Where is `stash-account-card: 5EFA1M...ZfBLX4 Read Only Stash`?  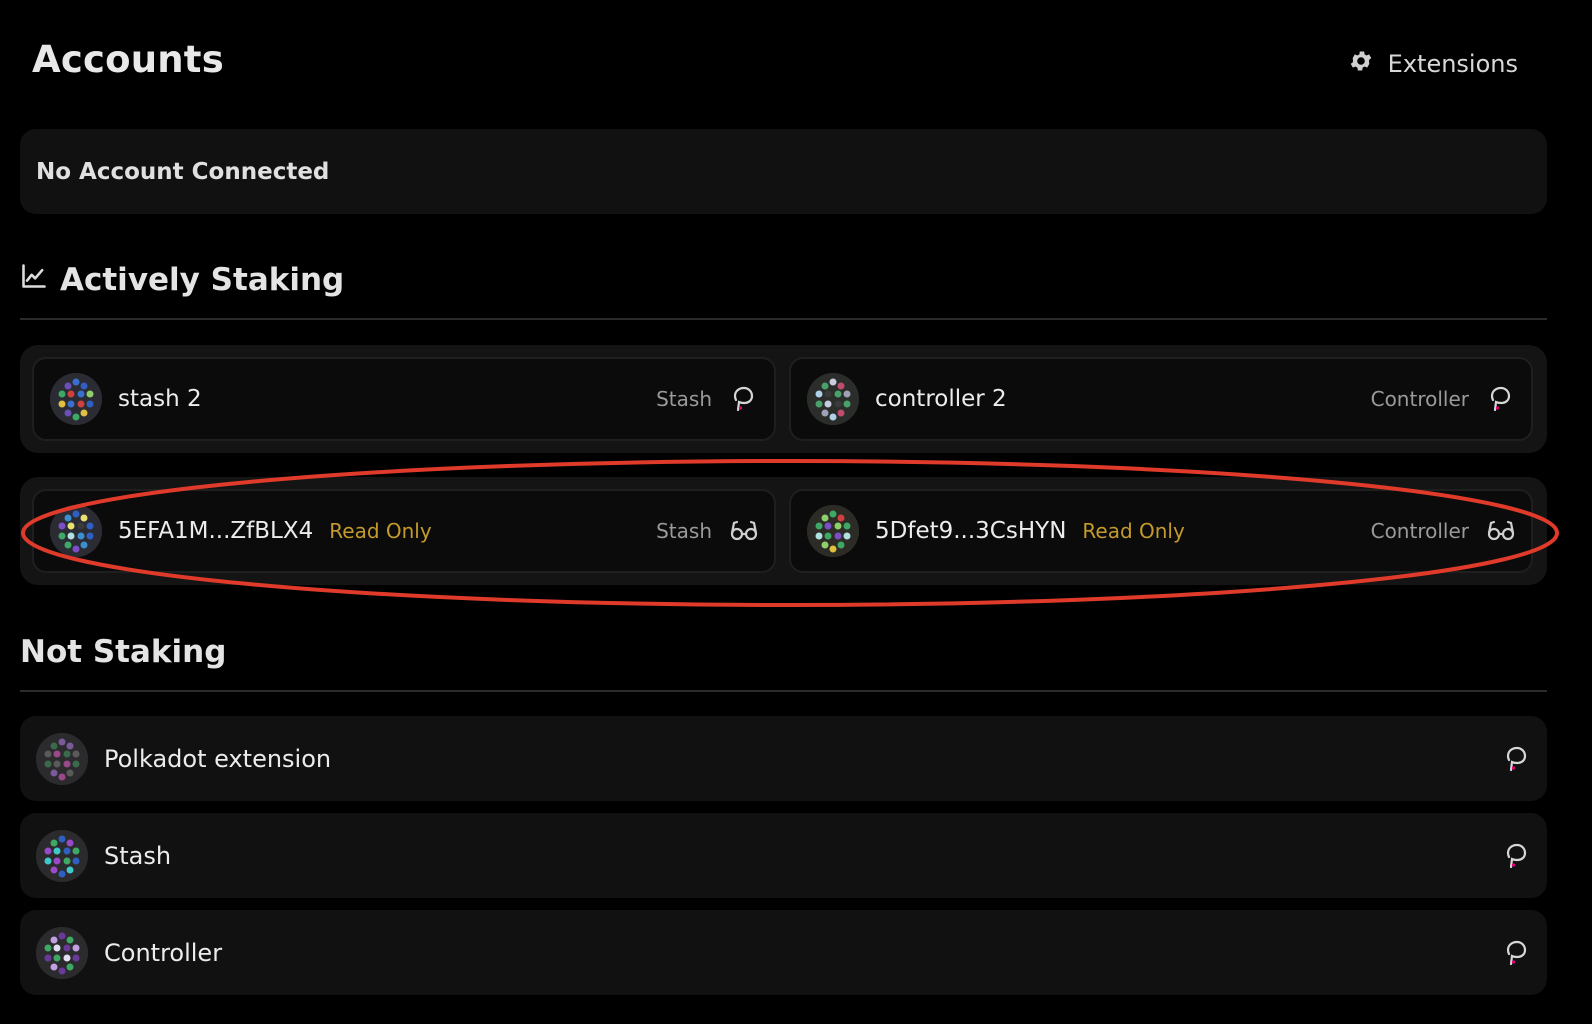
stash-account-card: 5EFA1M...ZfBLX4 Read Only Stash is located at coordinates (404, 531).